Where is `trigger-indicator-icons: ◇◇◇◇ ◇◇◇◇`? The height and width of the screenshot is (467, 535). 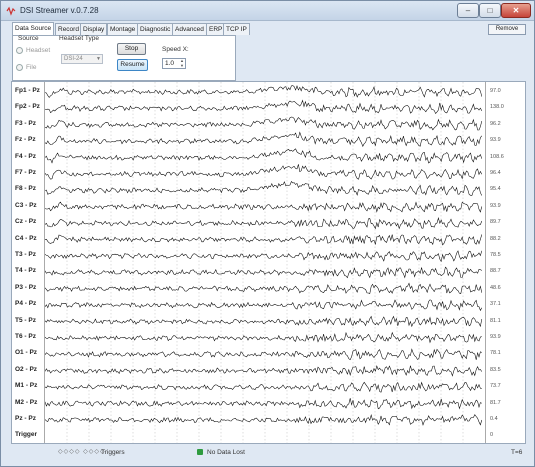
trigger-indicator-icons: ◇◇◇◇ ◇◇◇◇ is located at coordinates (82, 452).